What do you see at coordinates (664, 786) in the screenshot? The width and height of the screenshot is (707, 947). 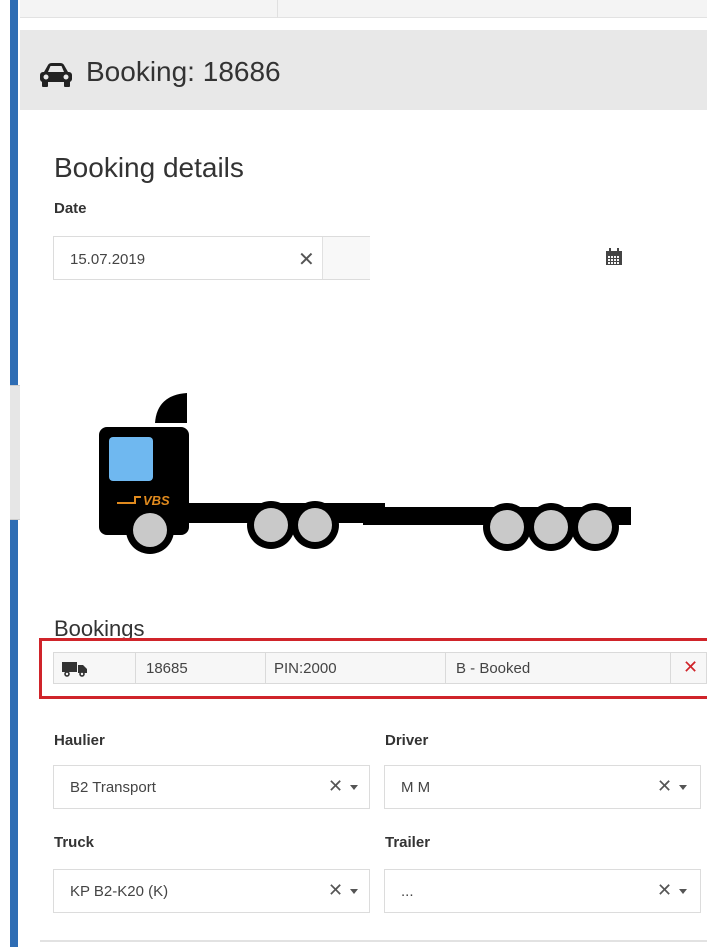 I see `clear-driver-icon: ✕` at bounding box center [664, 786].